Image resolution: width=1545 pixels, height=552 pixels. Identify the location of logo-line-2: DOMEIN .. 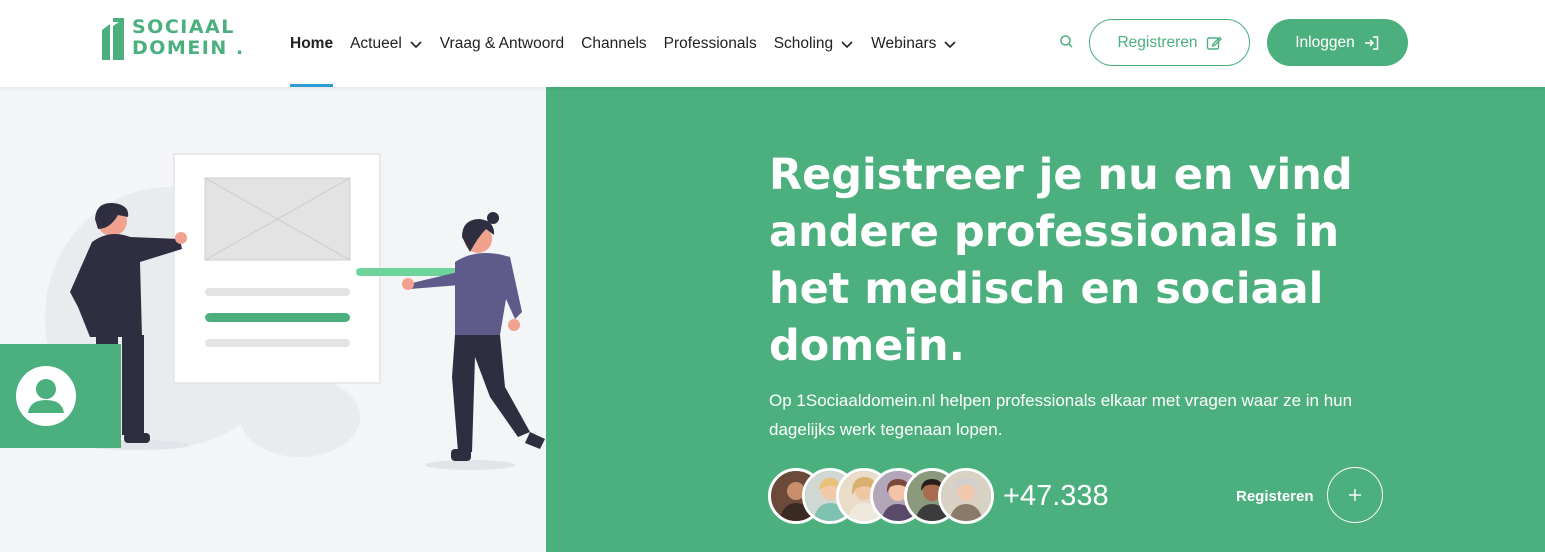
(188, 48).